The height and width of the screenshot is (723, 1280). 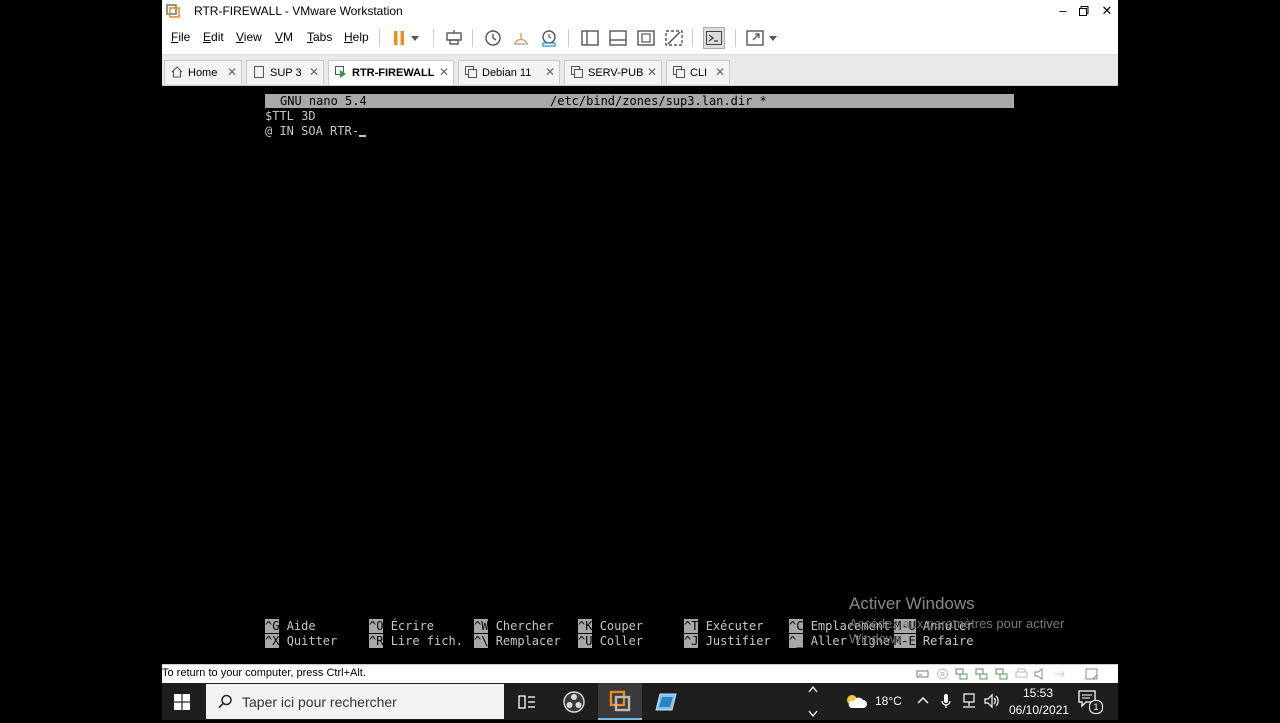 What do you see at coordinates (391, 72) in the screenshot?
I see `tab-rtr-firewall: RTR-FIREWALL ✕` at bounding box center [391, 72].